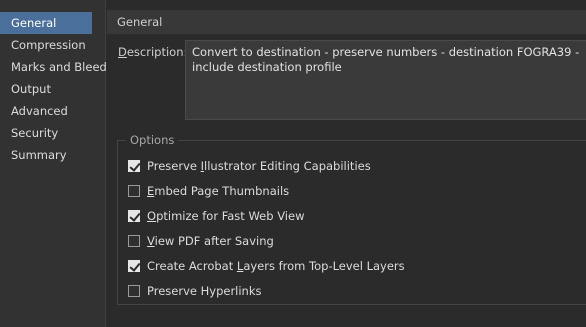 This screenshot has width=586, height=327. I want to click on sidebar-item-general: General, so click(46, 23).